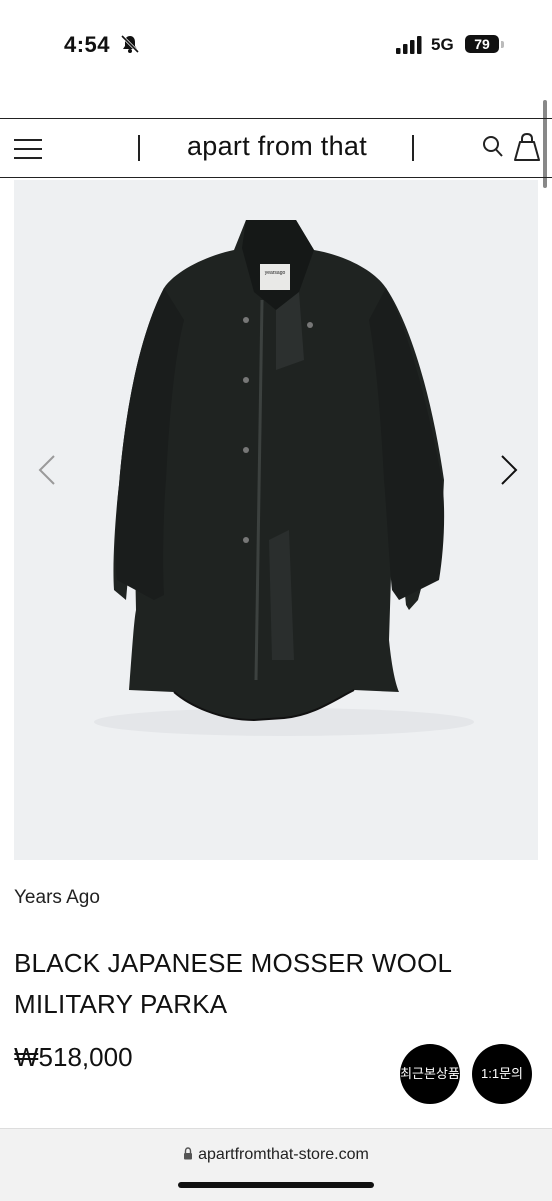 Image resolution: width=552 pixels, height=1201 pixels. Describe the element at coordinates (57, 898) in the screenshot. I see `product-brand-link: Years Ago` at that location.